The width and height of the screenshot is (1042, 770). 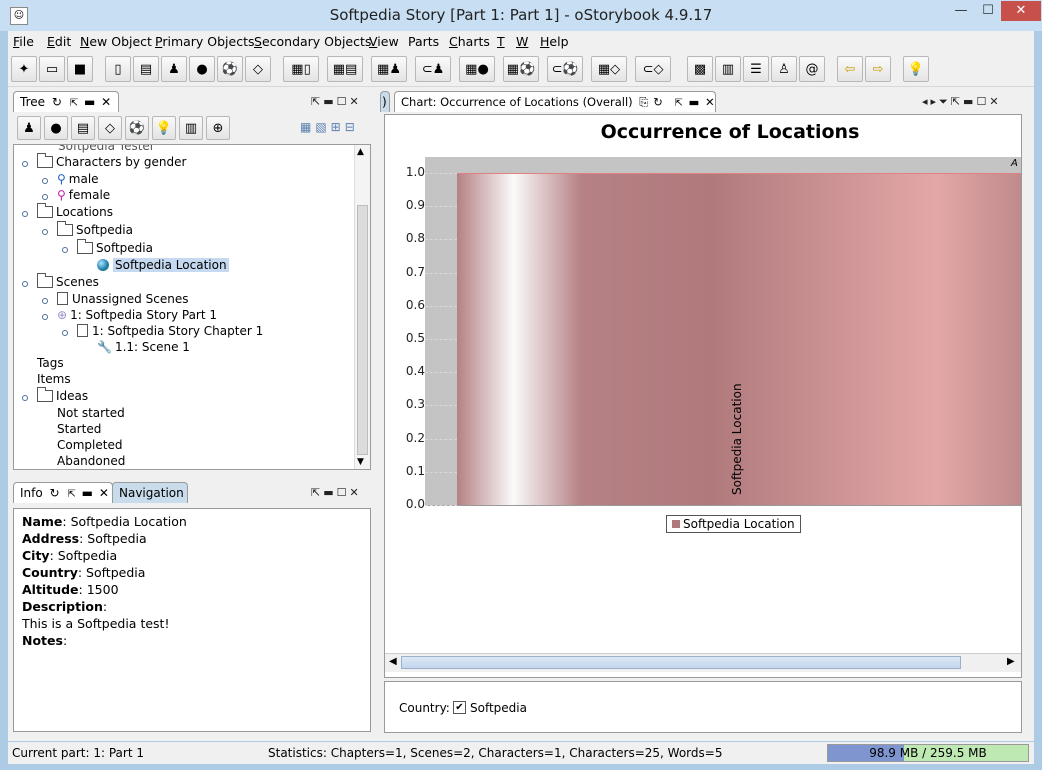 What do you see at coordinates (784, 69) in the screenshot?
I see `person-icon: ♙` at bounding box center [784, 69].